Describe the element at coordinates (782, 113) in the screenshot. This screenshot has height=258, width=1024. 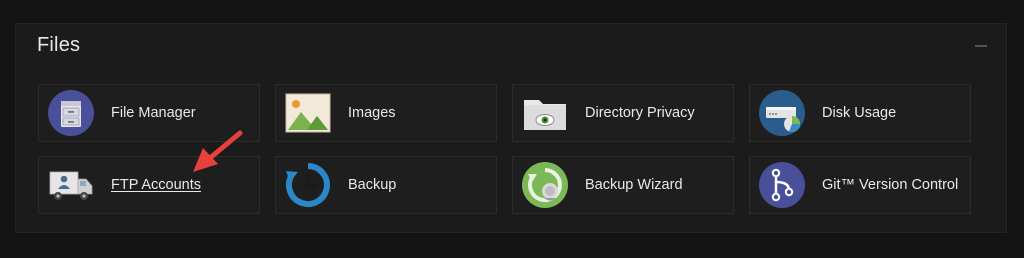
I see `disk-drive-chart-icon` at that location.